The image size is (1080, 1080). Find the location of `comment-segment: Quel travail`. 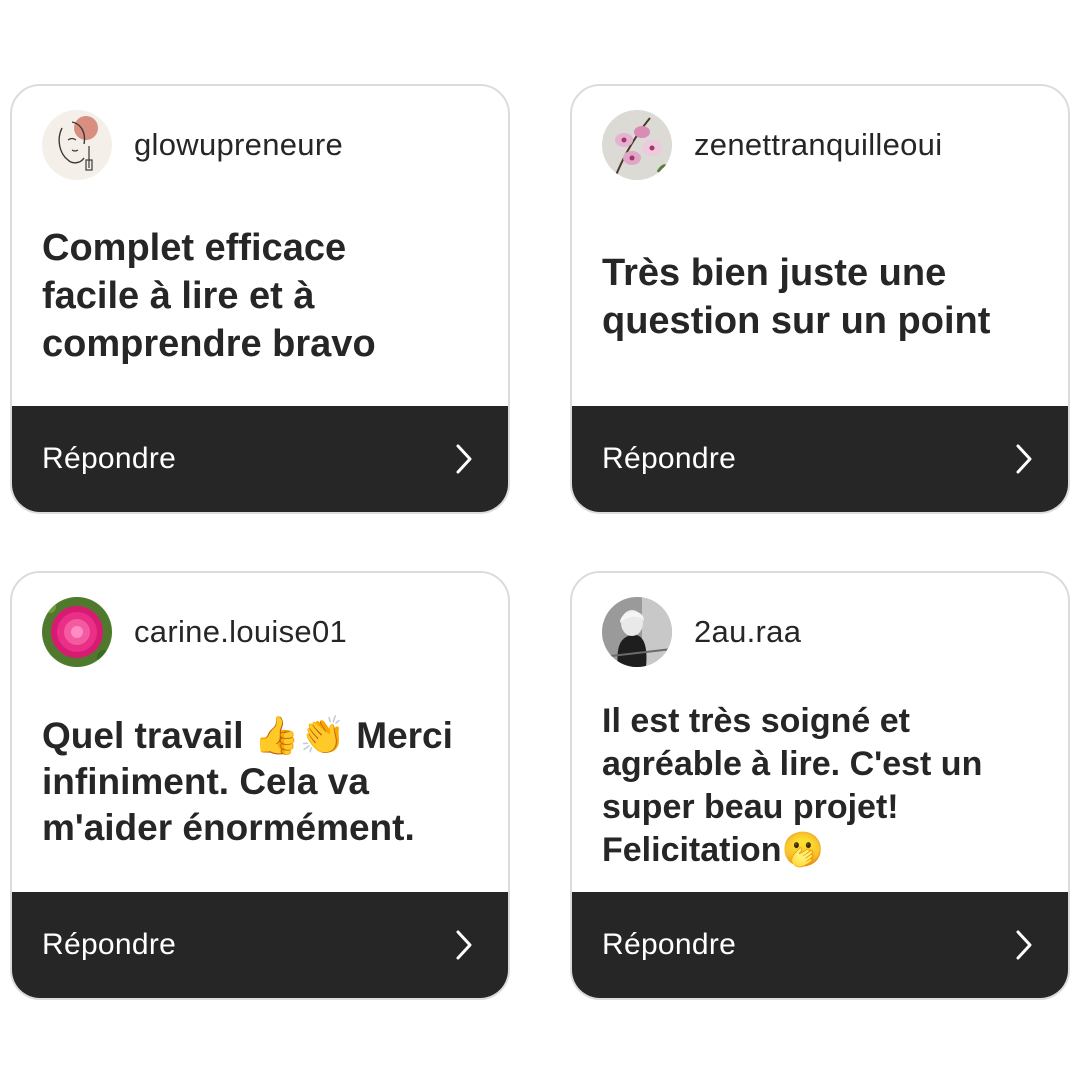

comment-segment: Quel travail is located at coordinates (148, 735).